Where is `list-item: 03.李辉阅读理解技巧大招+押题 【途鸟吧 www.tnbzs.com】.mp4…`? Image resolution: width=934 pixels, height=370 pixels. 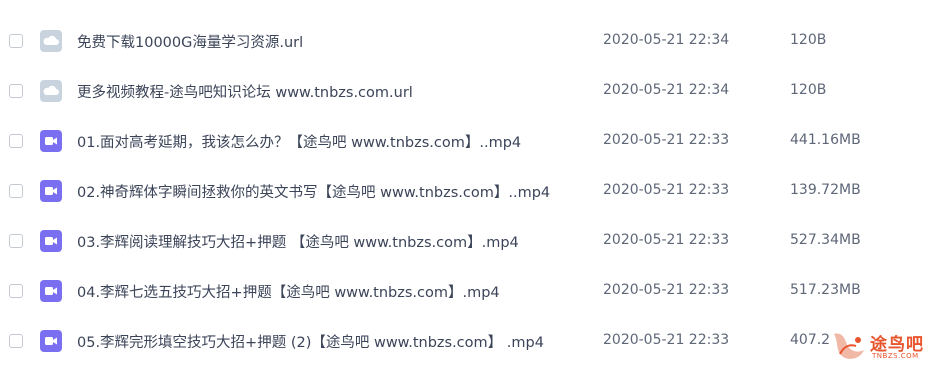
list-item: 03.李辉阅读理解技巧大招+押题 【途鸟吧 www.tnbzs.com】.mp4… is located at coordinates (467, 241).